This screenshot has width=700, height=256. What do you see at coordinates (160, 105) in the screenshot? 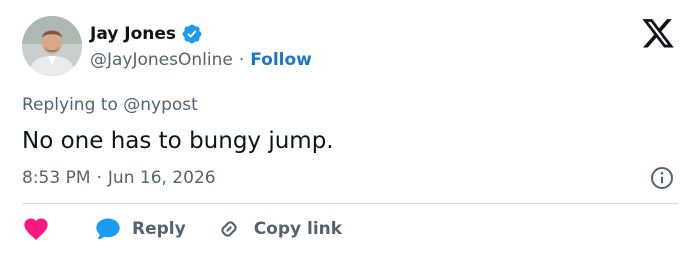
I see `replying-to-handle: @nypost` at bounding box center [160, 105].